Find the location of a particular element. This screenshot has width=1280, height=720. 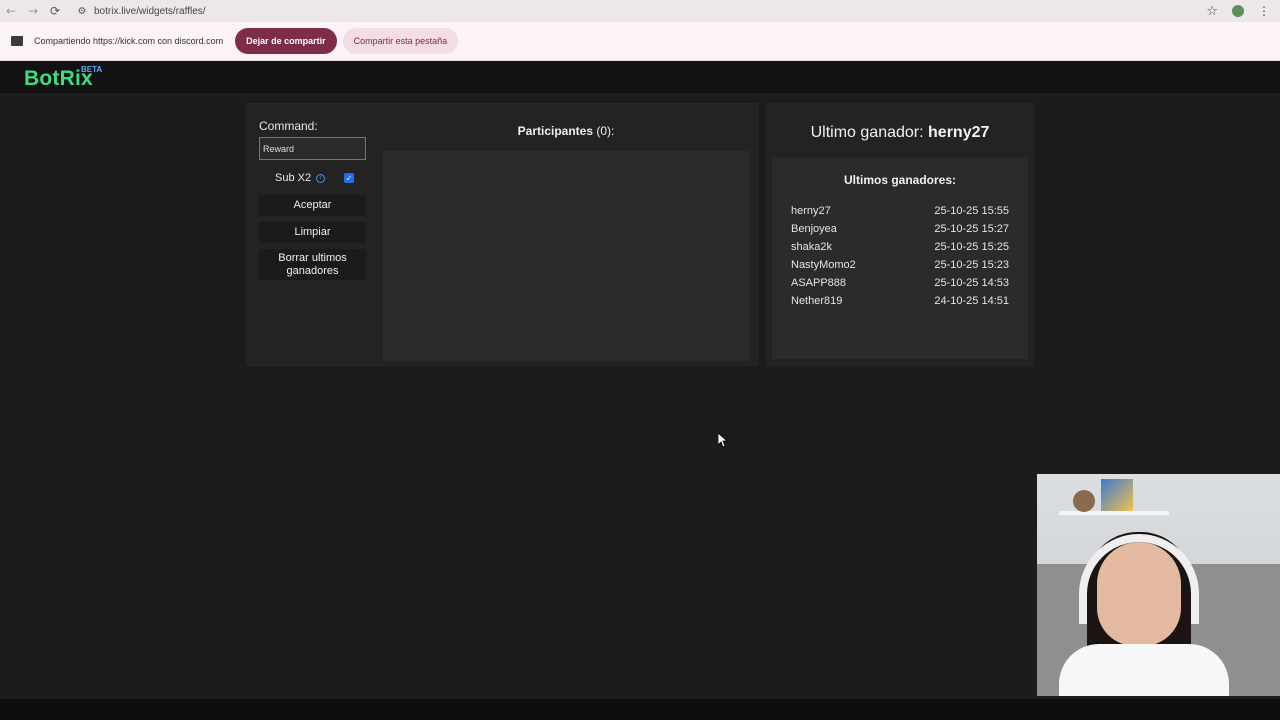

sub-x2-label: Sub X2 is located at coordinates (293, 178).